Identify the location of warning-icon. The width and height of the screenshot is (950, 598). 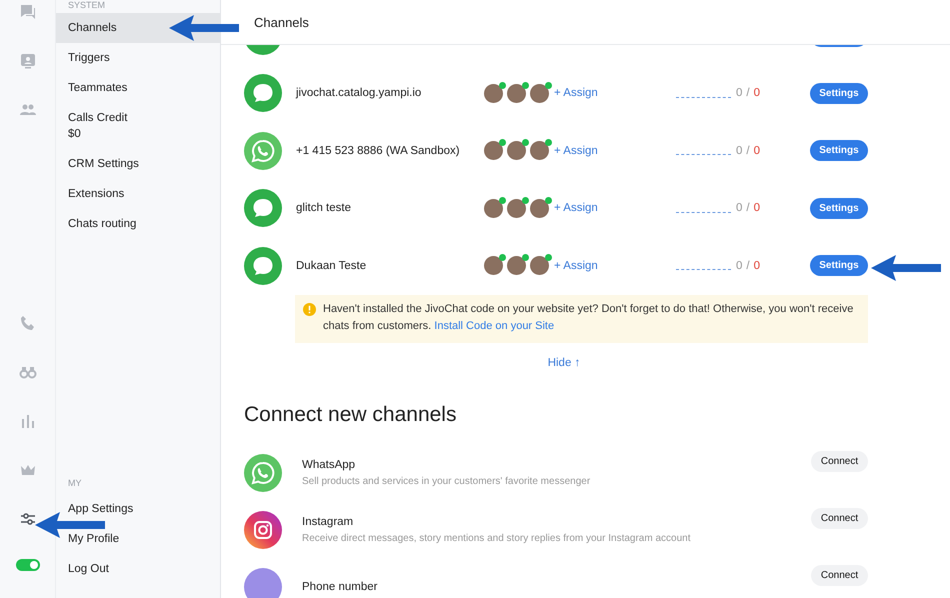
(309, 309).